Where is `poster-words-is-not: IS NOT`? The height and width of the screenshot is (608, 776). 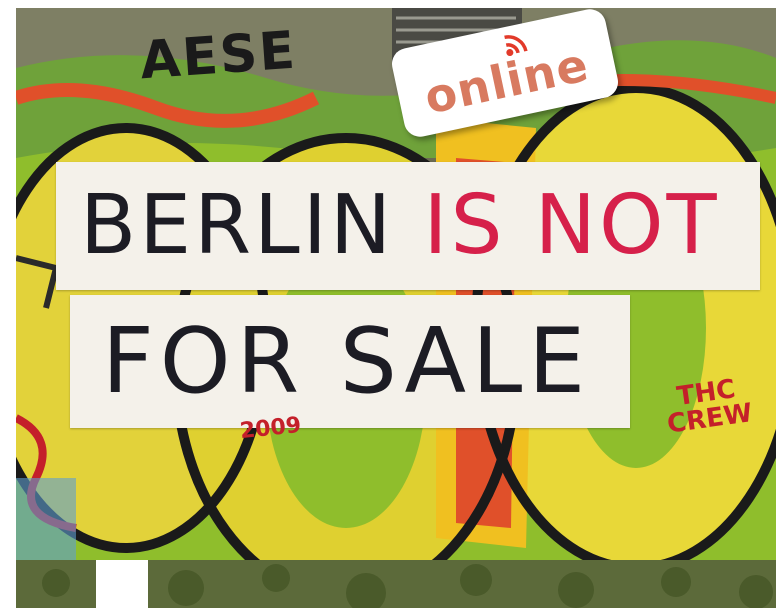
poster-words-is-not: IS NOT is located at coordinates (571, 225).